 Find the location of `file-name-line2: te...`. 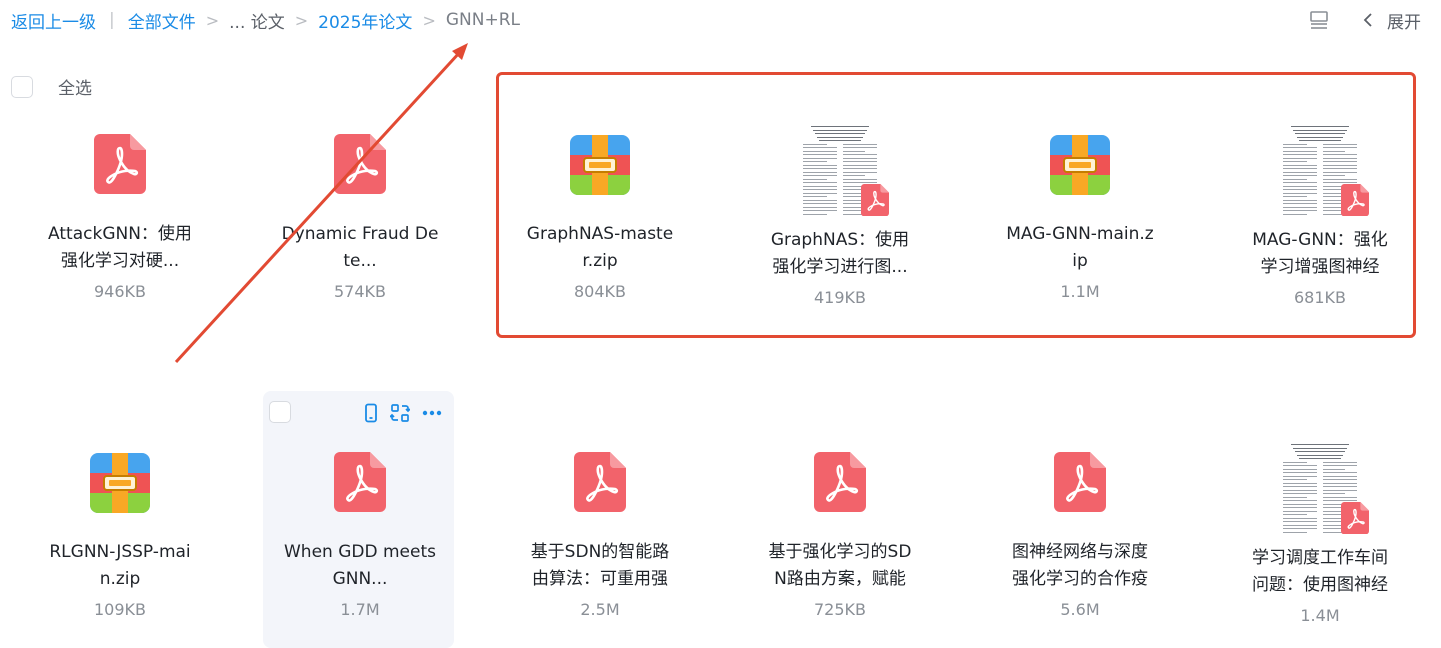

file-name-line2: te... is located at coordinates (360, 261).